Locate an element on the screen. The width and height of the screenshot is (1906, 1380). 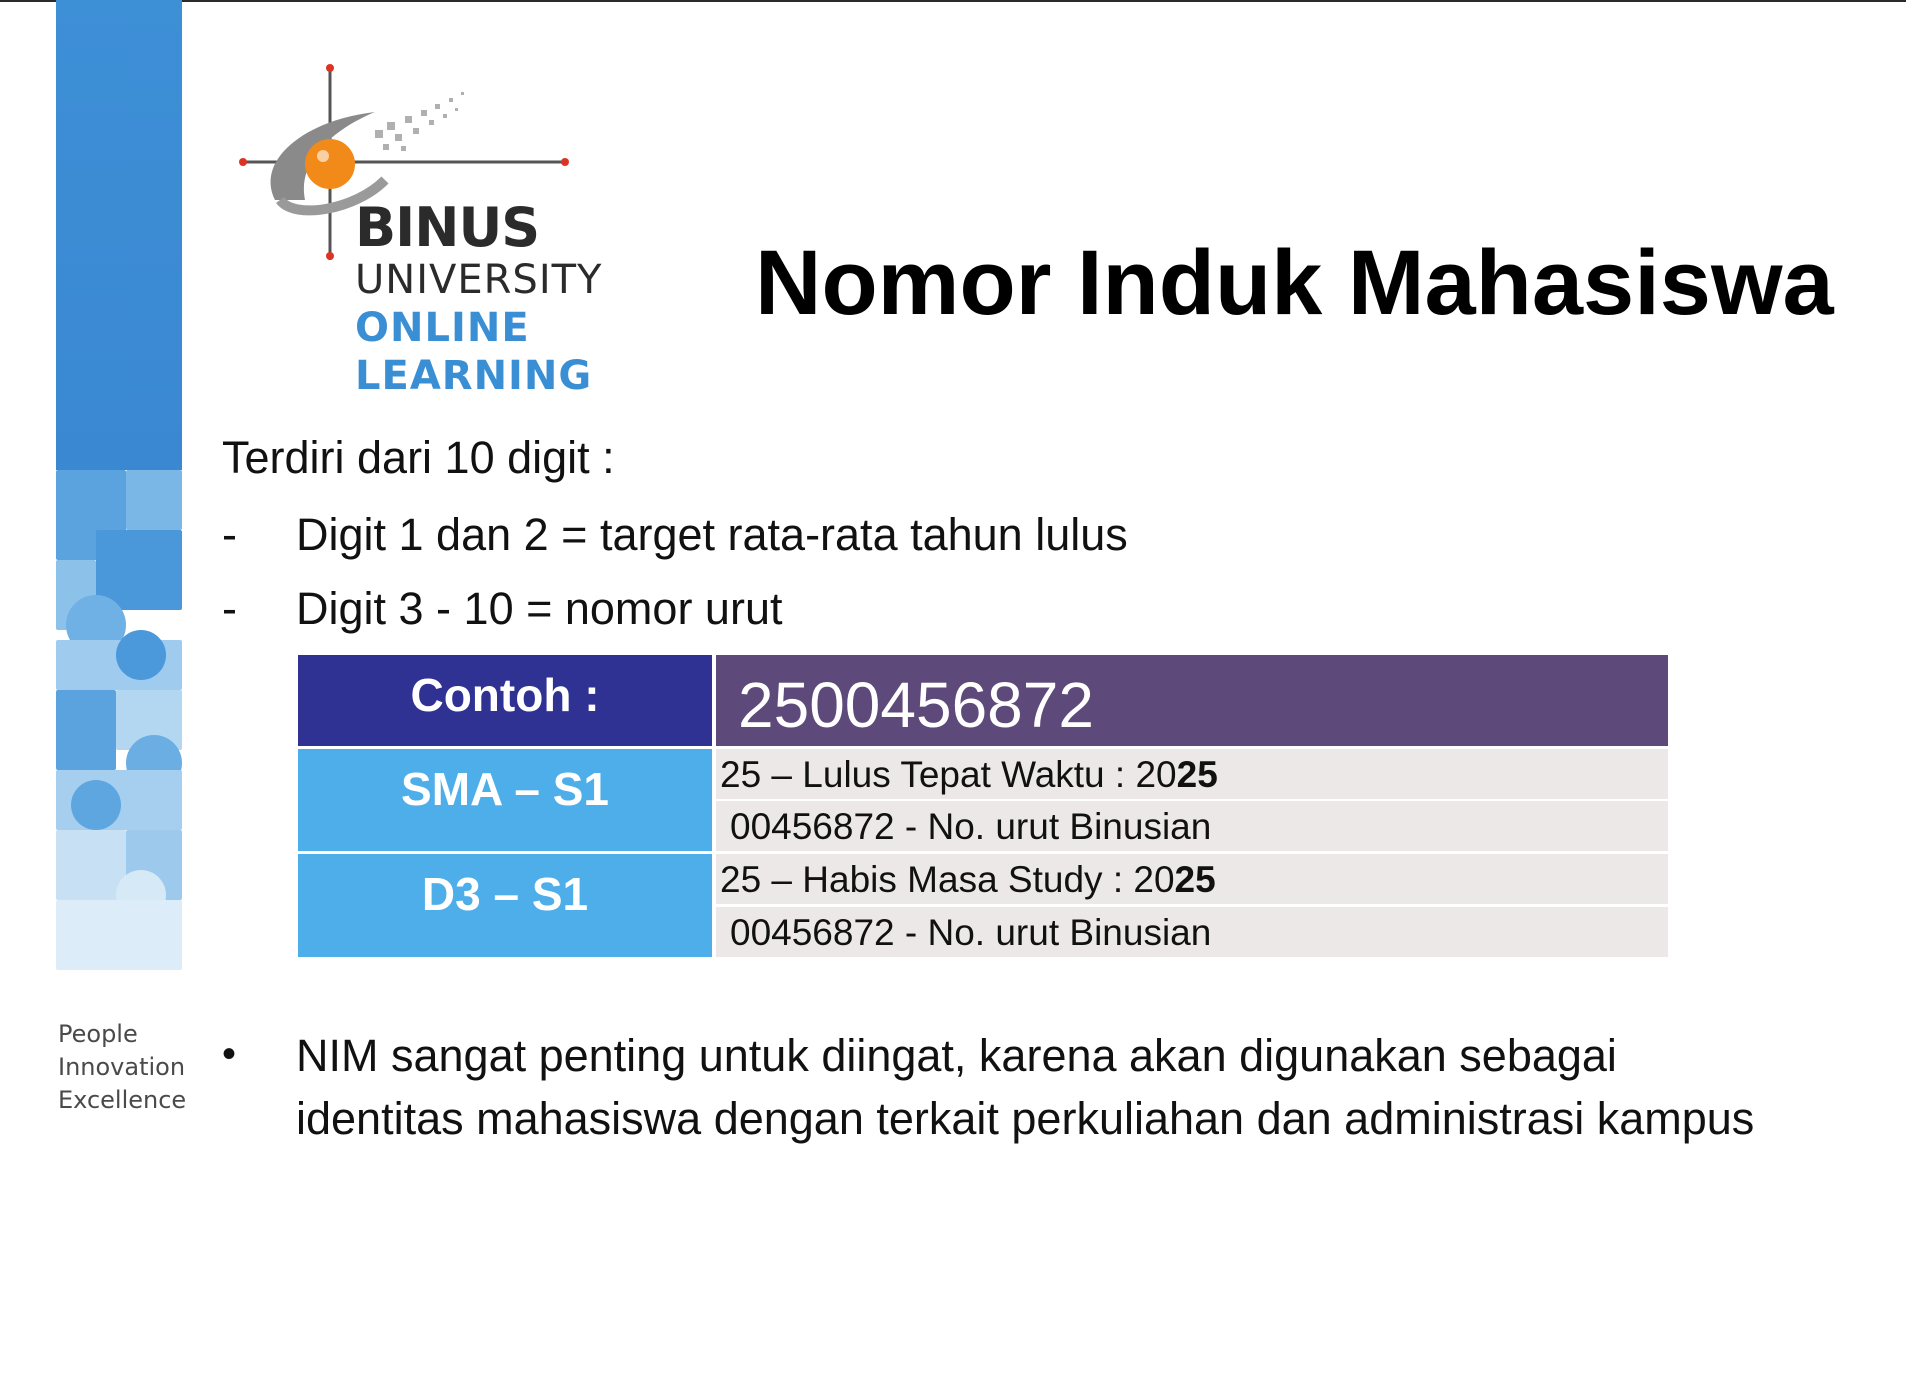
table-header-value: 2500456872 is located at coordinates (1192, 700).